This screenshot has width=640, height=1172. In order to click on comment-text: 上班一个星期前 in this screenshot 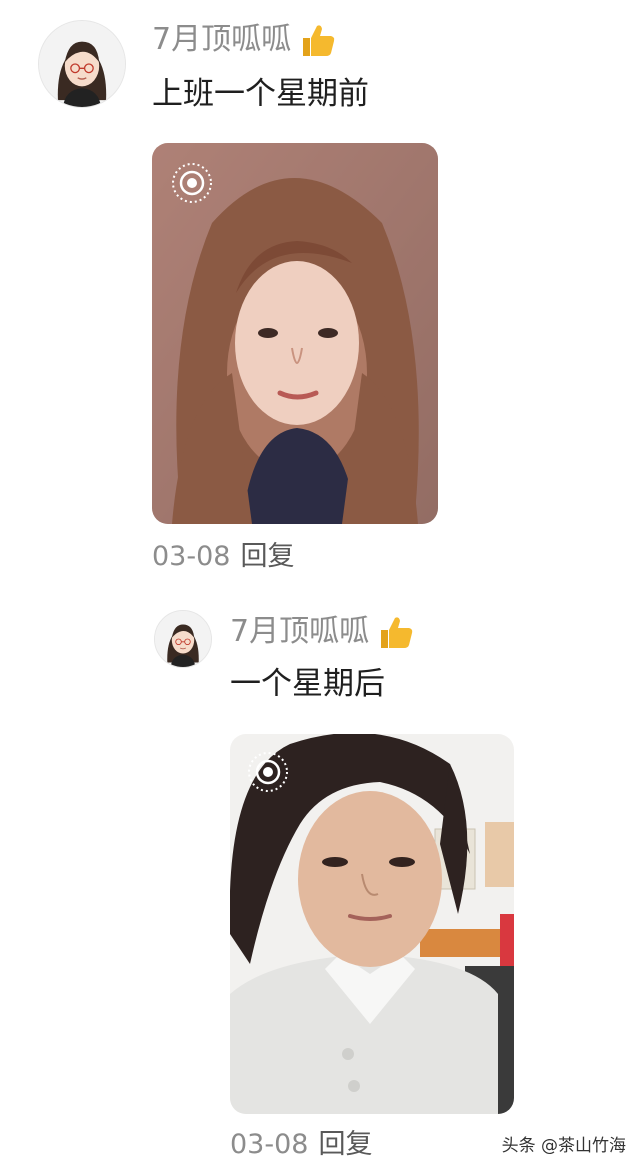, I will do `click(260, 94)`.